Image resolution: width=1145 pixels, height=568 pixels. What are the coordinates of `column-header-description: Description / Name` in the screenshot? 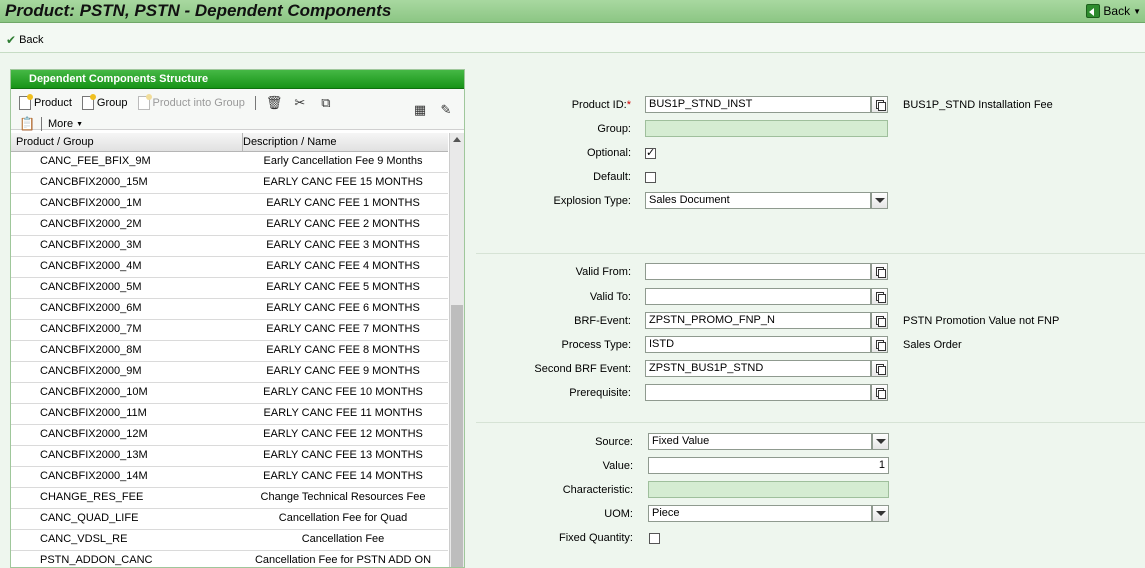 It's located at (343, 142).